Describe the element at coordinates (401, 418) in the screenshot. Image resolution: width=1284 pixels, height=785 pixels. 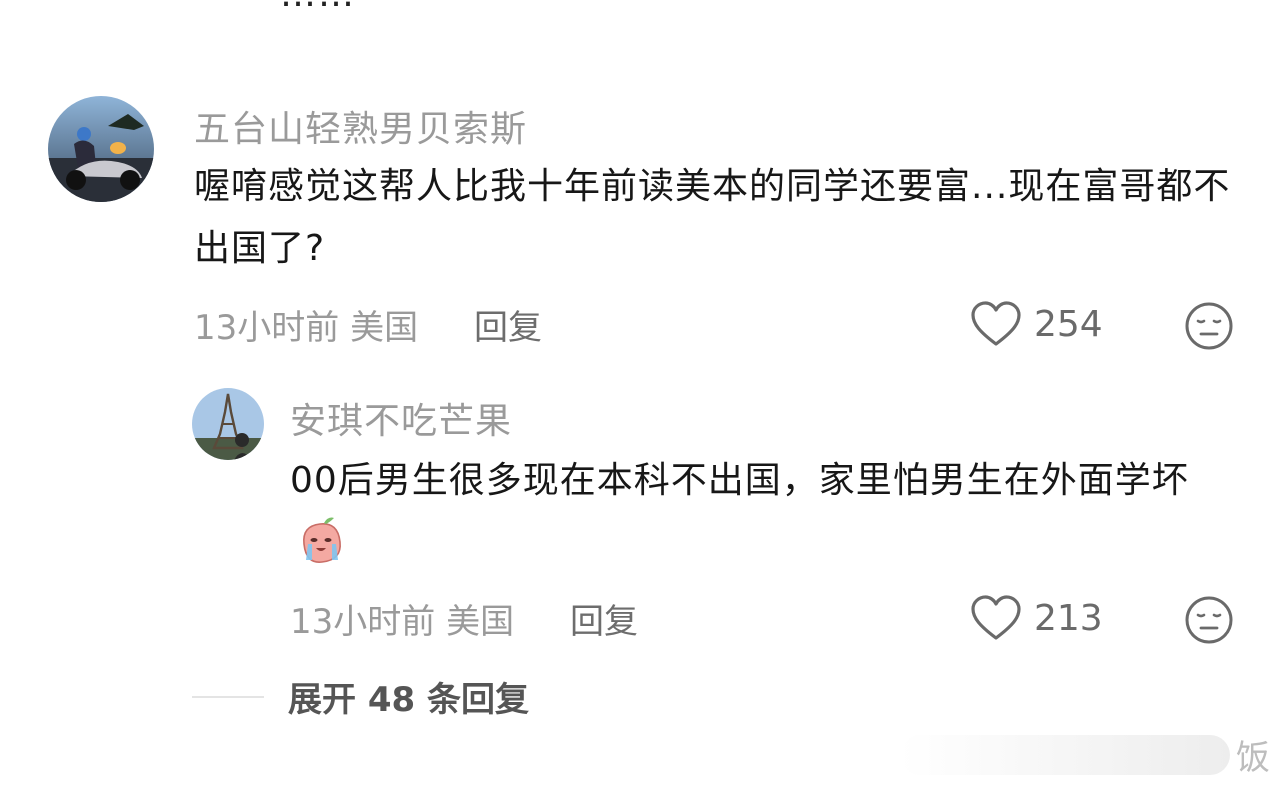
I see `reply-username: 安琪不吃芒果` at that location.